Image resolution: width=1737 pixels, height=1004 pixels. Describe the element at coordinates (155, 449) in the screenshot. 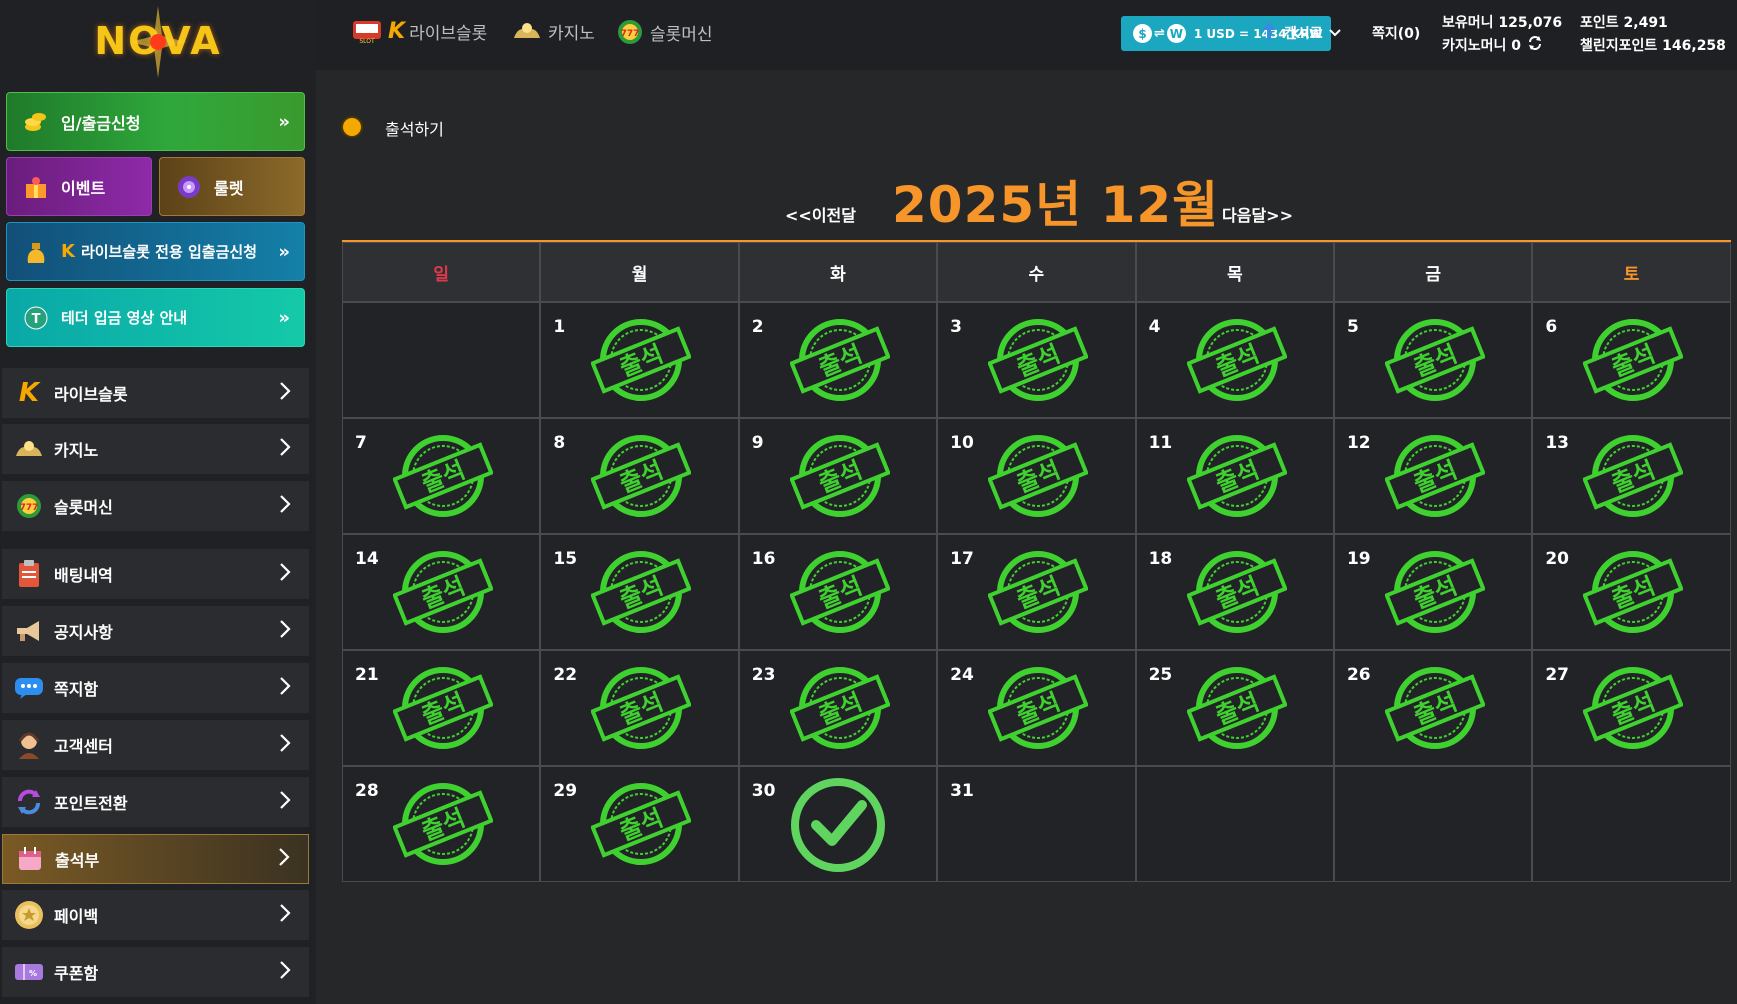

I see `sidebar-item-casino: 카지노` at that location.